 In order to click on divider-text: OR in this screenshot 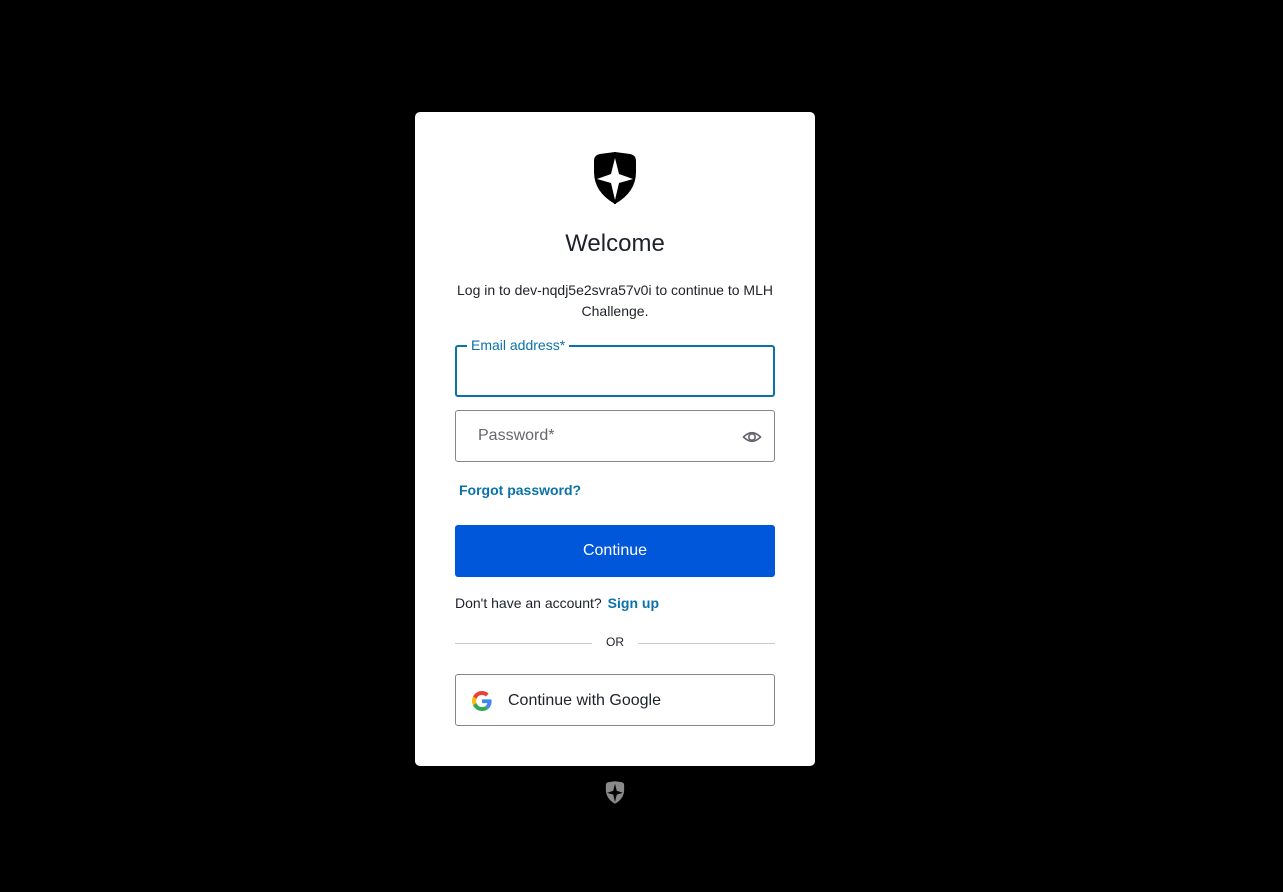, I will do `click(615, 642)`.